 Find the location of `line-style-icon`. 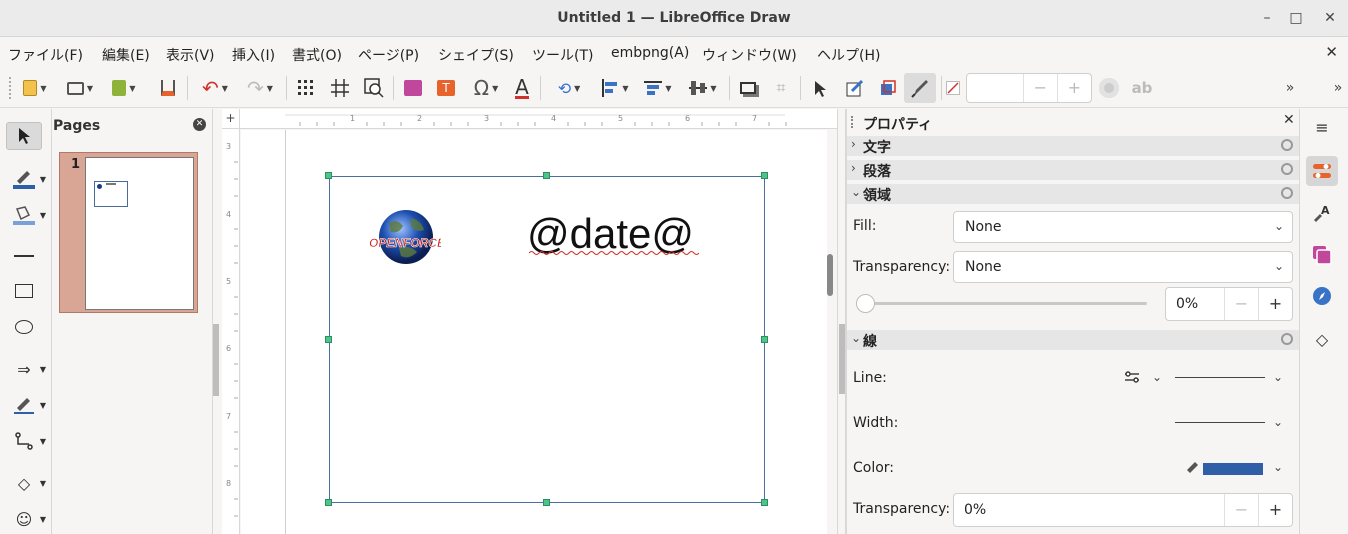

line-style-icon is located at coordinates (1132, 377).